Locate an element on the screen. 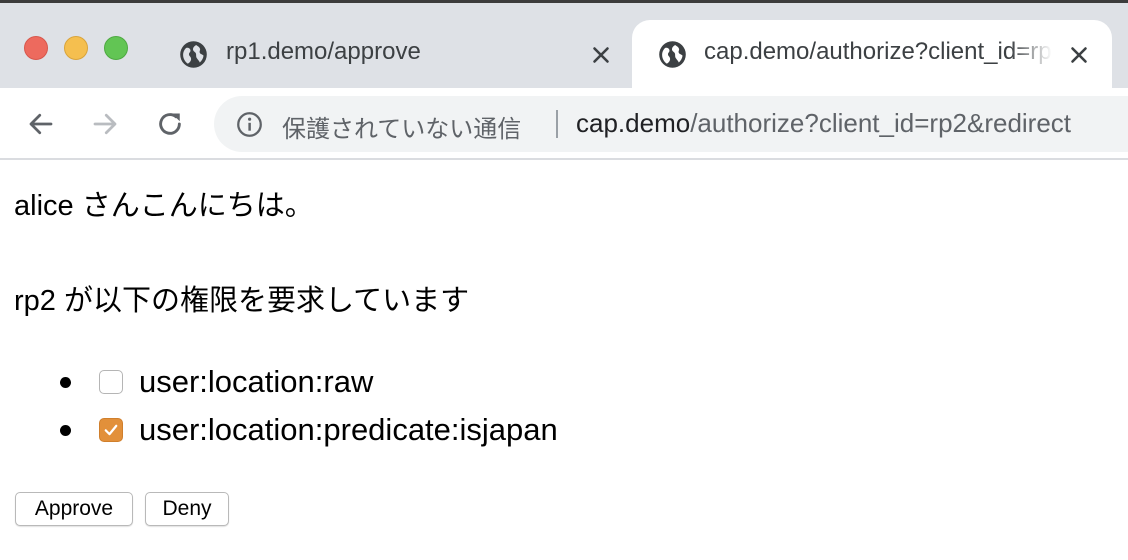 The image size is (1128, 560). scope-checkbox-location-raw is located at coordinates (111, 382).